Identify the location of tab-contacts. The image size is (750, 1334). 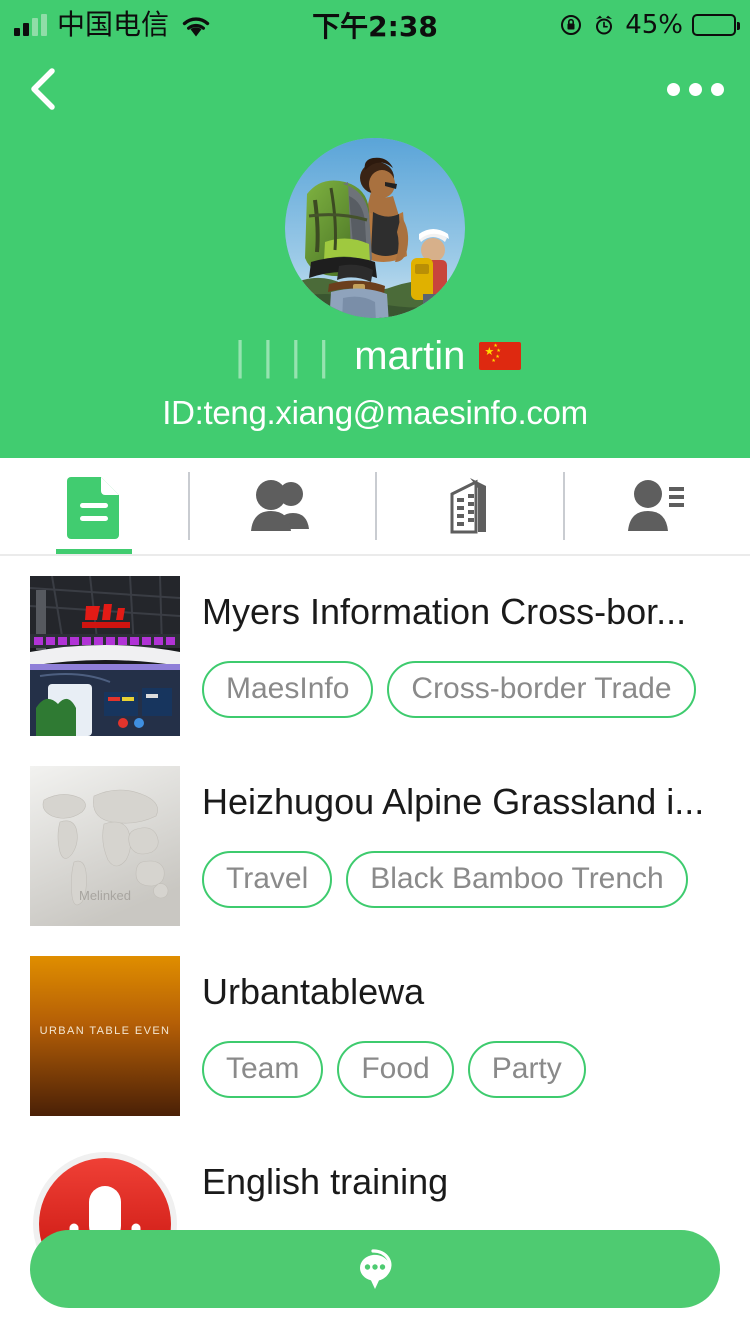
(656, 506).